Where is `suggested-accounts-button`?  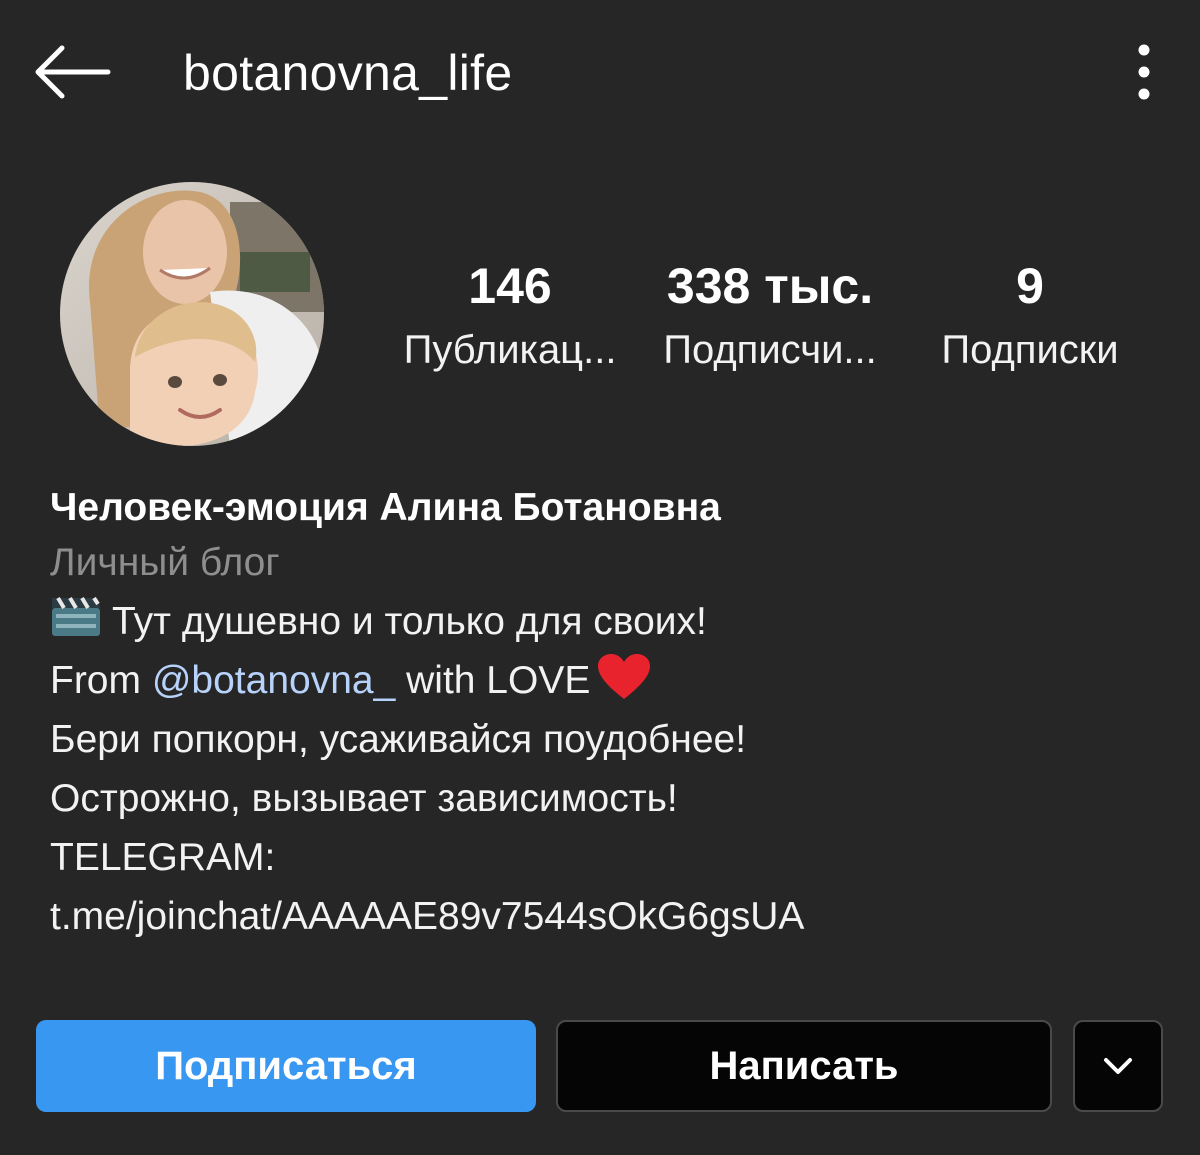 suggested-accounts-button is located at coordinates (1118, 1066).